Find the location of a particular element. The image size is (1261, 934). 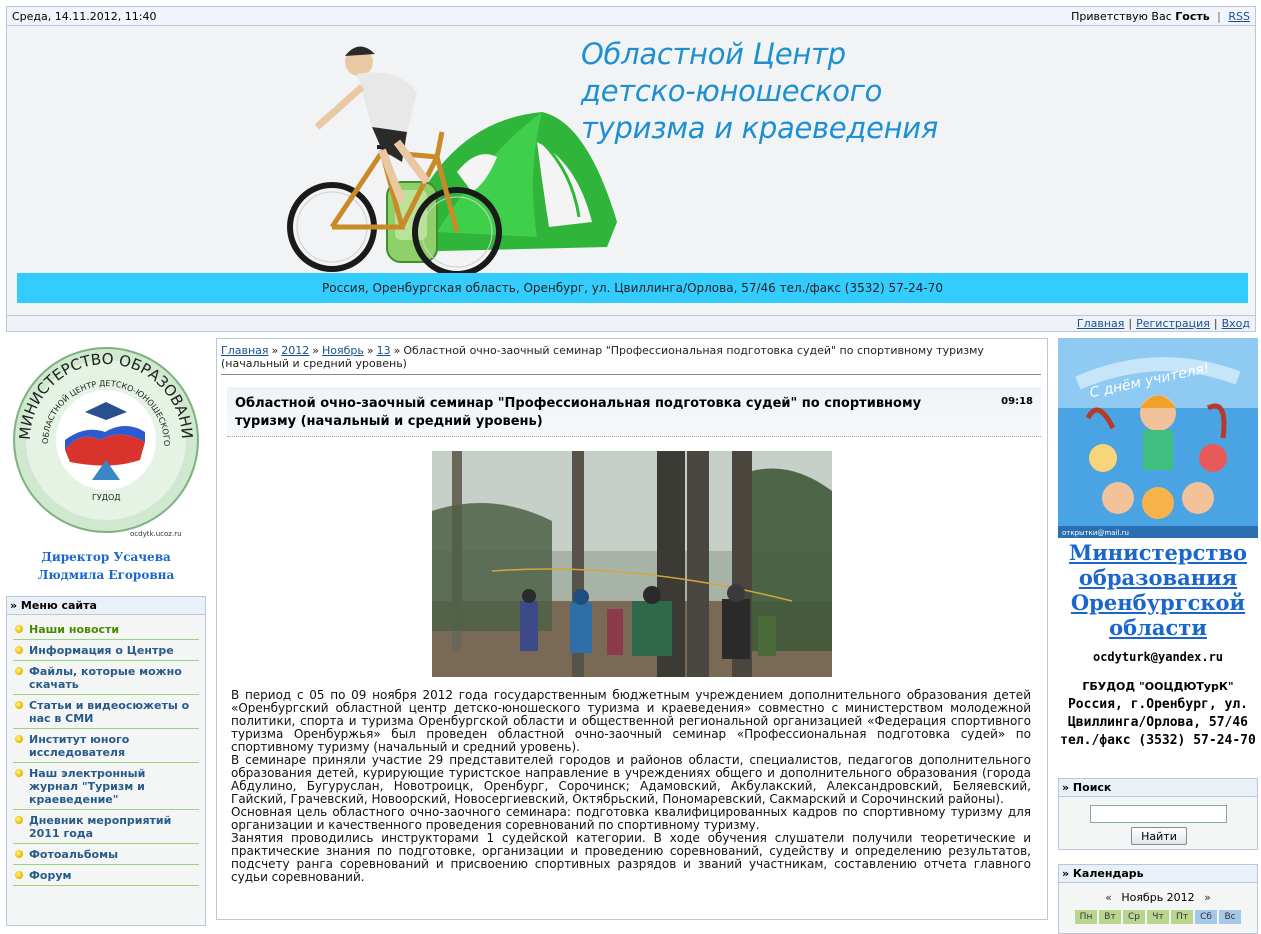

menu-link: Наши новости is located at coordinates (74, 629).